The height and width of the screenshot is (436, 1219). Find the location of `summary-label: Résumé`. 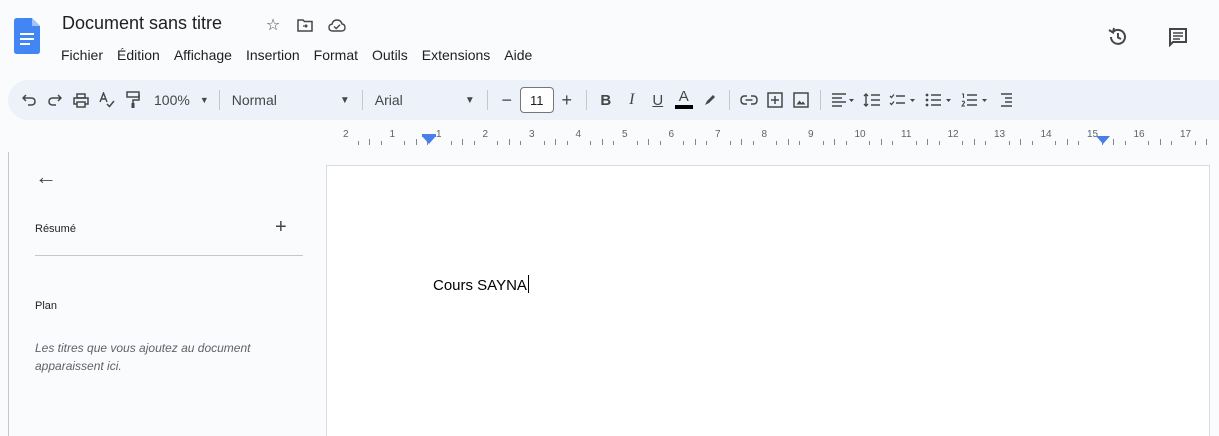

summary-label: Résumé is located at coordinates (55, 229).